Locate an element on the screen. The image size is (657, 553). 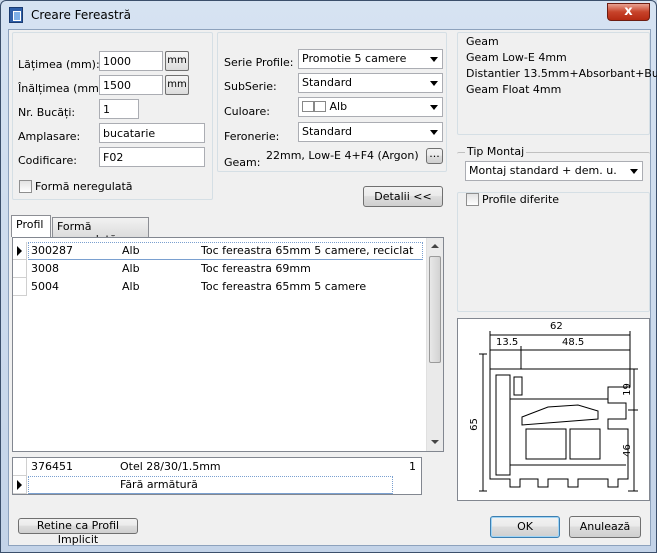
table-row: 3008 Alb Toc fereastra 69mm is located at coordinates (218, 269).